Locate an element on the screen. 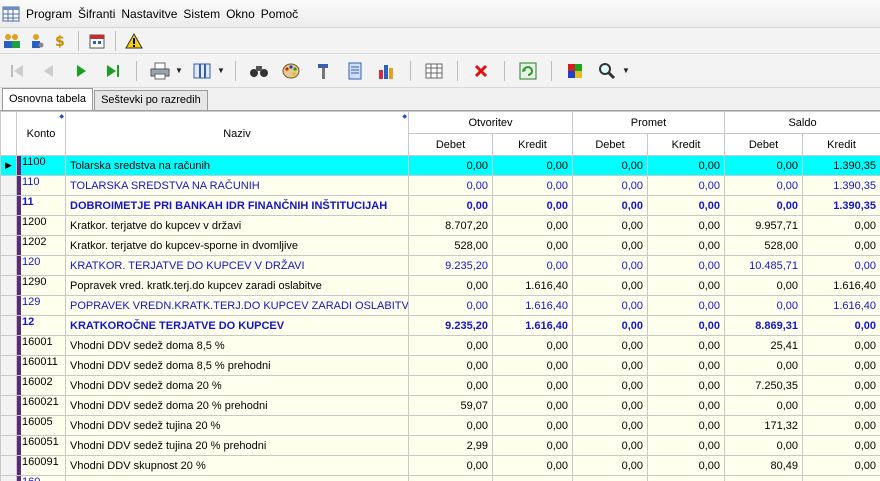 The height and width of the screenshot is (481, 880). cell-konto: 1100 is located at coordinates (41, 165).